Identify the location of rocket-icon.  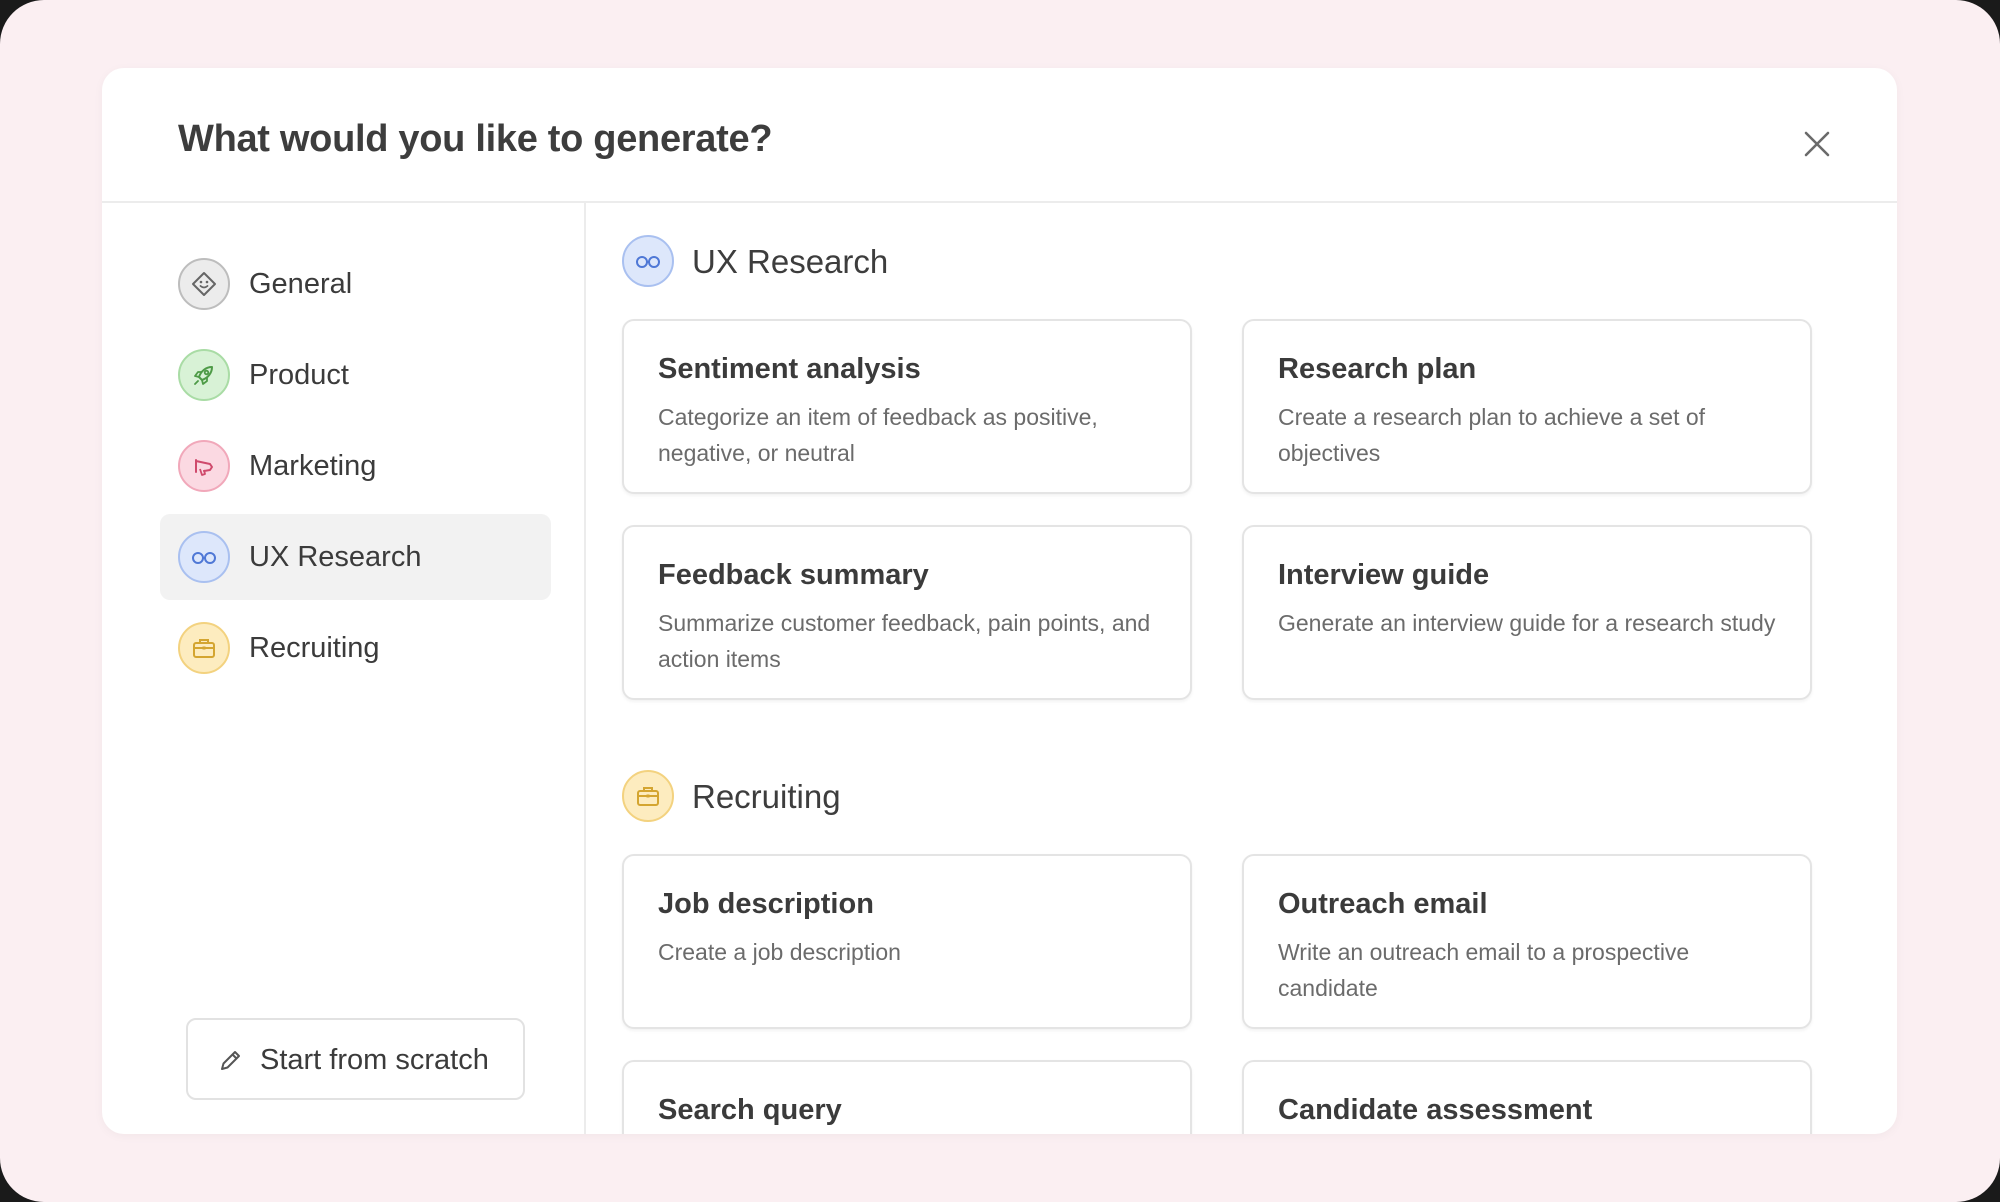
(204, 375).